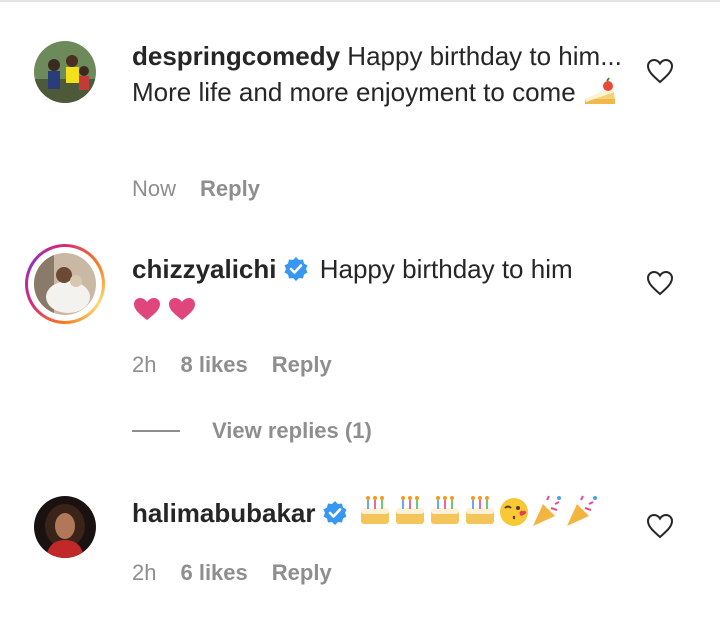 This screenshot has height=623, width=720. Describe the element at coordinates (236, 56) in the screenshot. I see `comment-username: despringcomedy` at that location.